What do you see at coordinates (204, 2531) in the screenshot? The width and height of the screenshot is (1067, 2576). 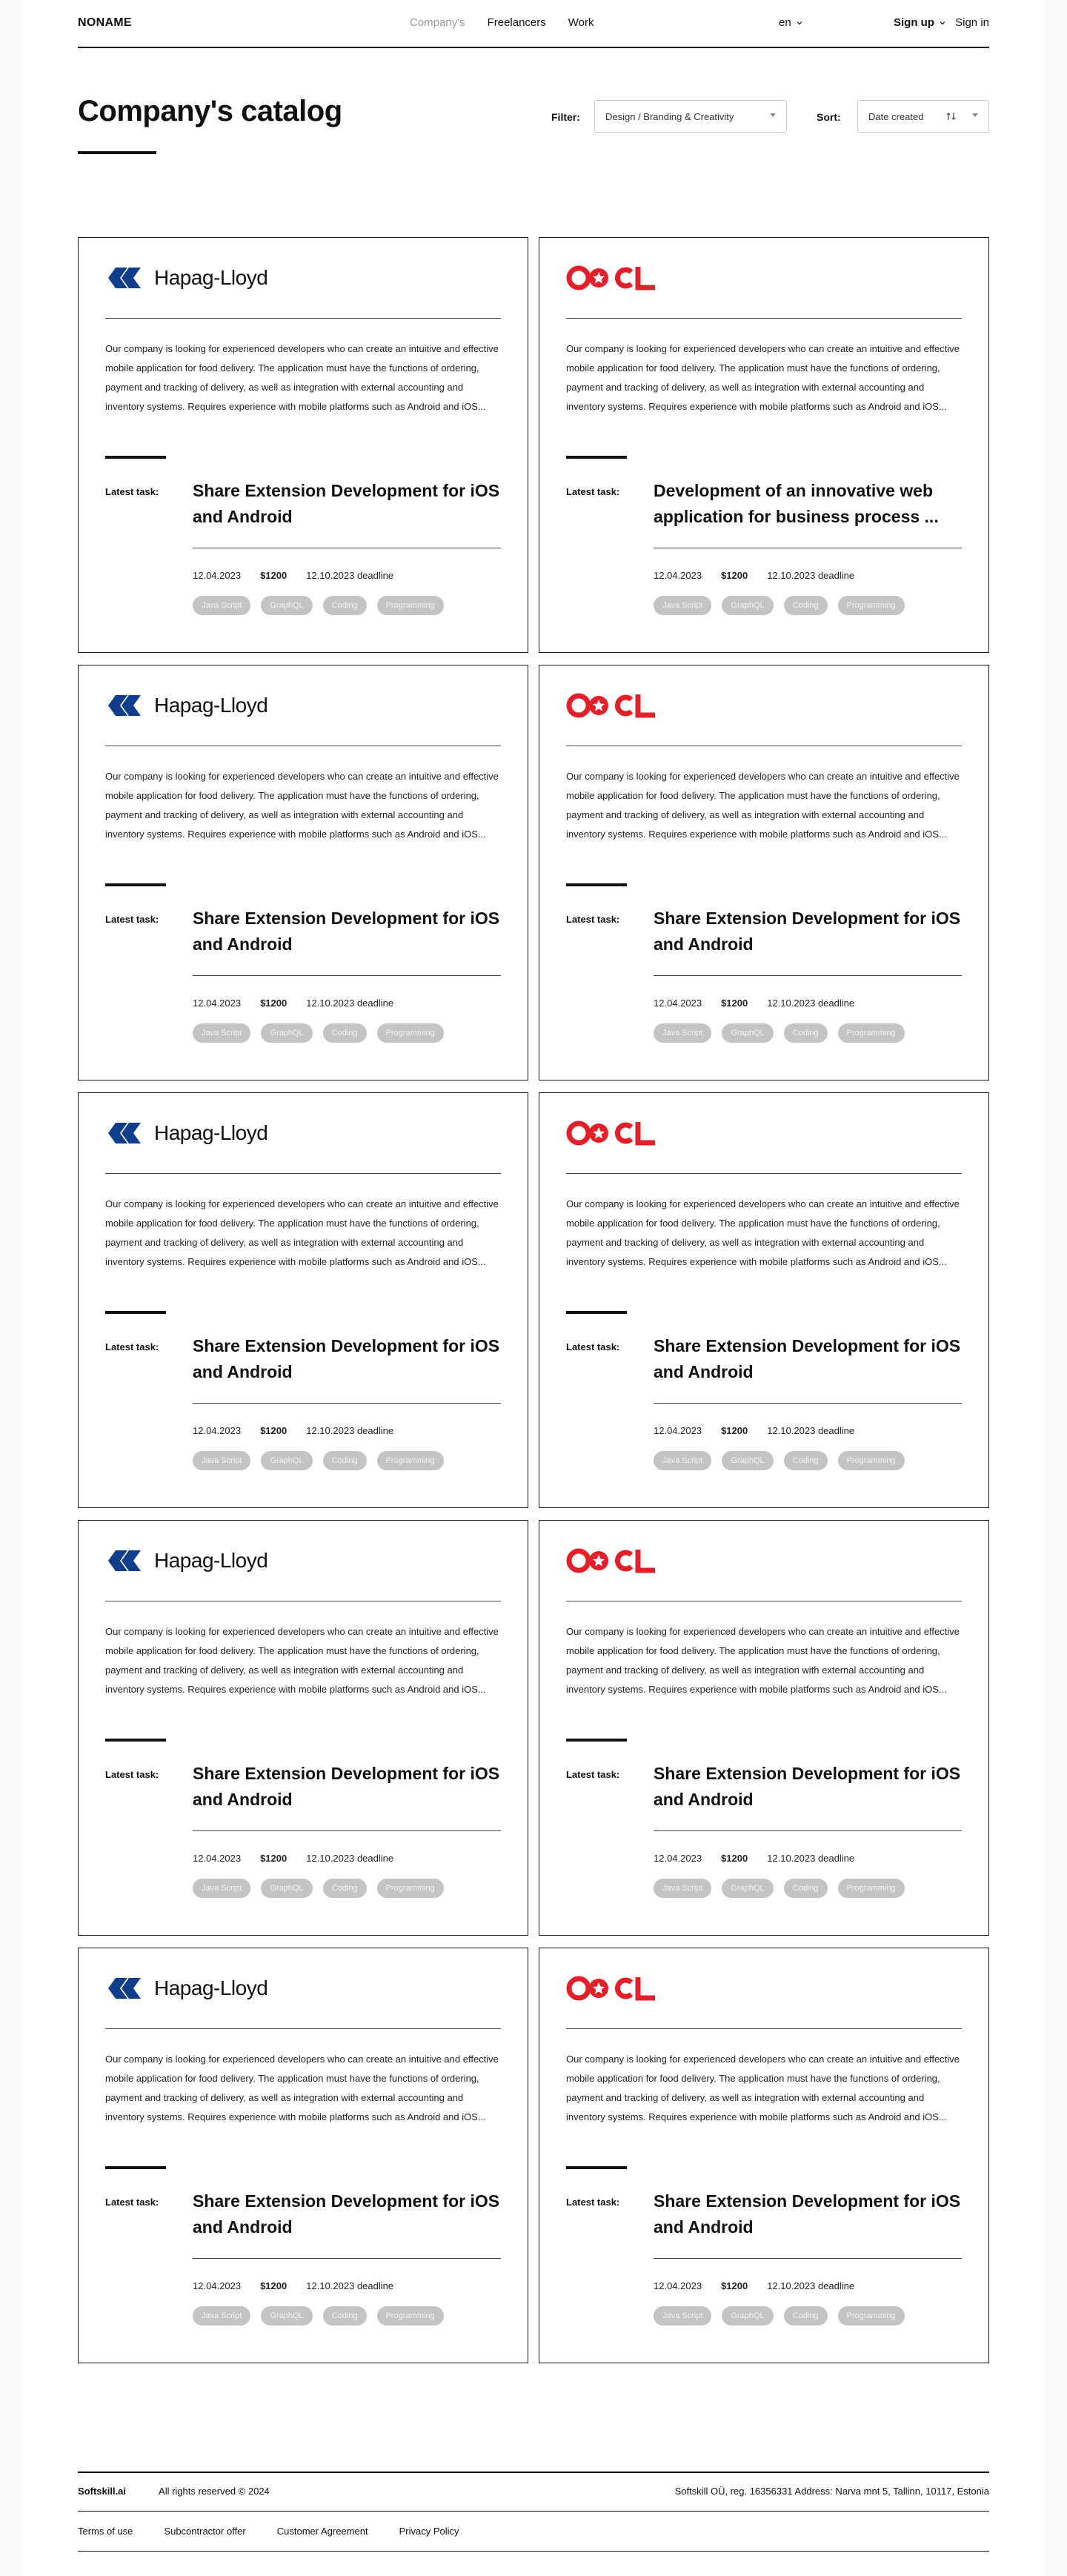 I see `footer-link-subcontractor: Subcontractor offer` at bounding box center [204, 2531].